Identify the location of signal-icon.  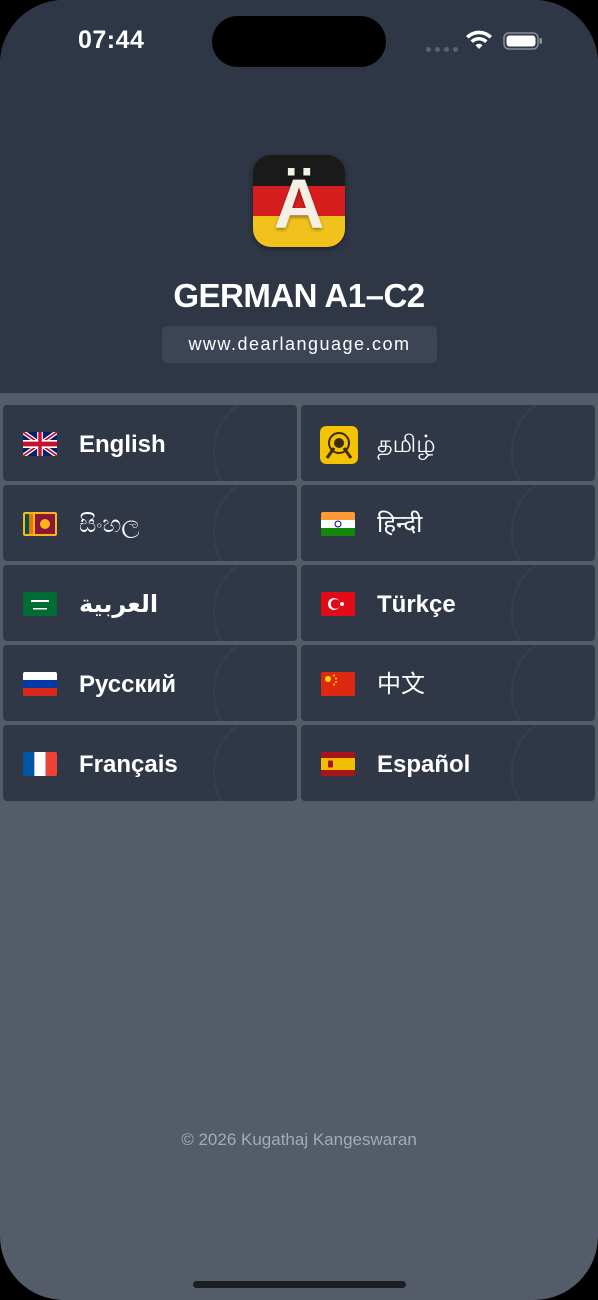
(446, 45).